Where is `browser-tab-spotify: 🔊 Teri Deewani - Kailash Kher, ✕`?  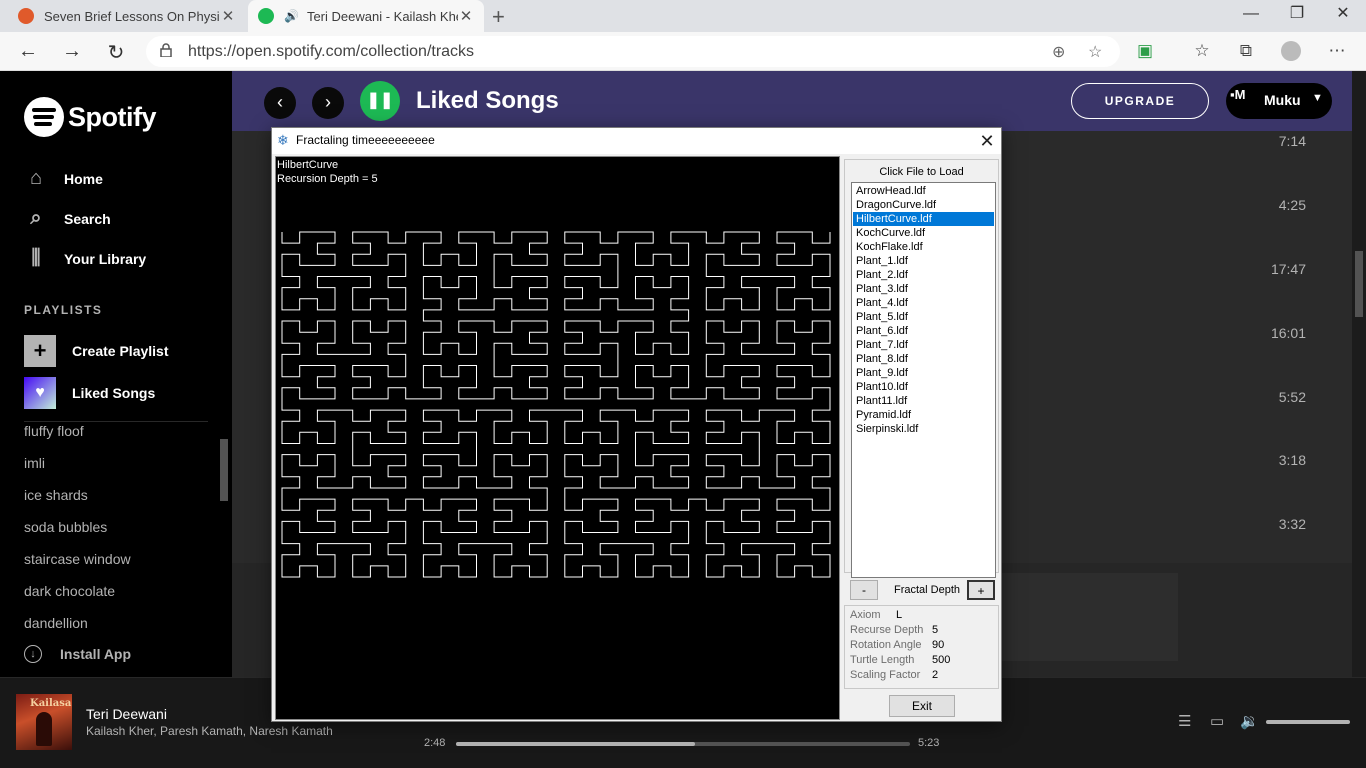
browser-tab-spotify: 🔊 Teri Deewani - Kailash Kher, ✕ is located at coordinates (366, 16).